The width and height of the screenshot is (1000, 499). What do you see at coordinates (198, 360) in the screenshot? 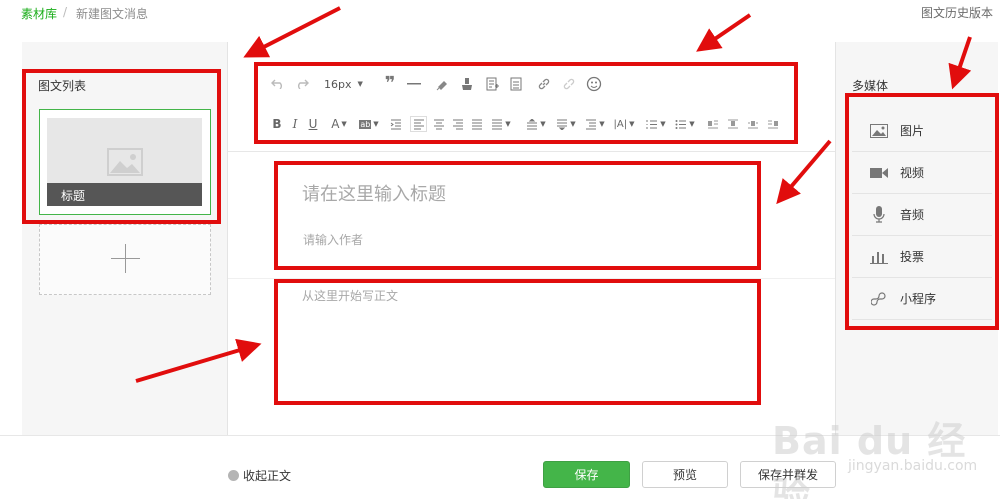
I see `arrow-to-body` at bounding box center [198, 360].